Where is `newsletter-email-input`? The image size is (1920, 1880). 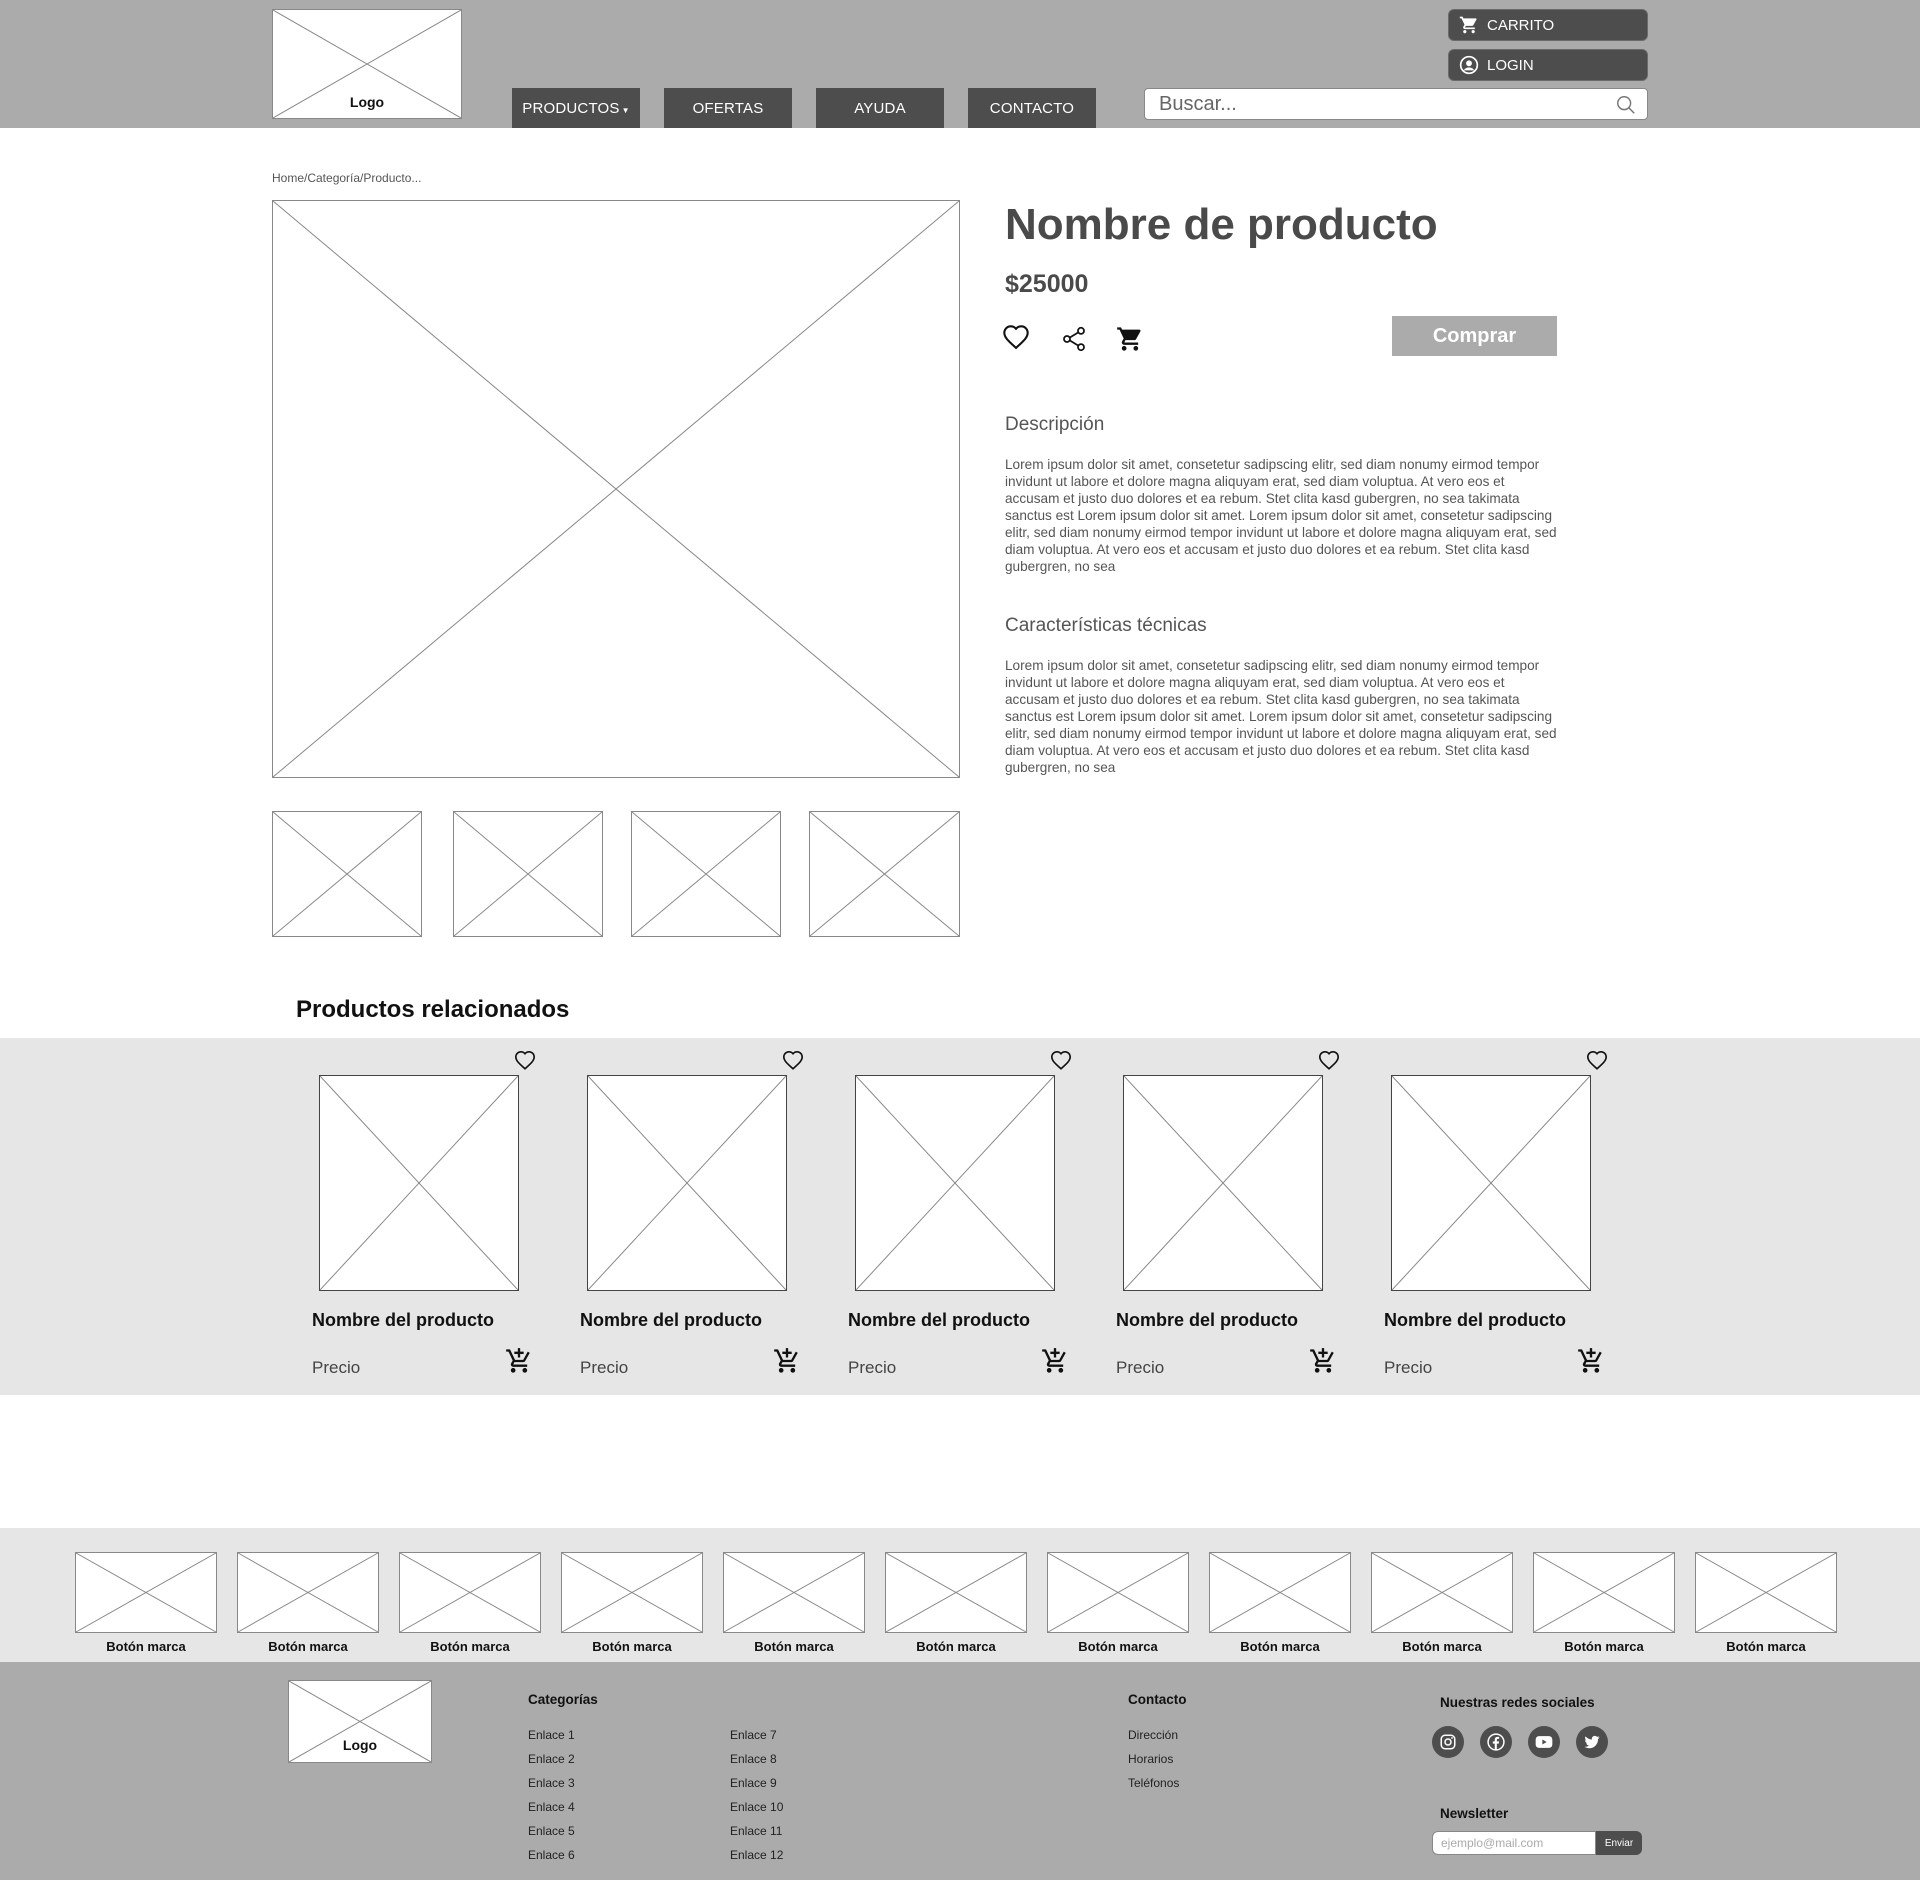 newsletter-email-input is located at coordinates (1516, 1843).